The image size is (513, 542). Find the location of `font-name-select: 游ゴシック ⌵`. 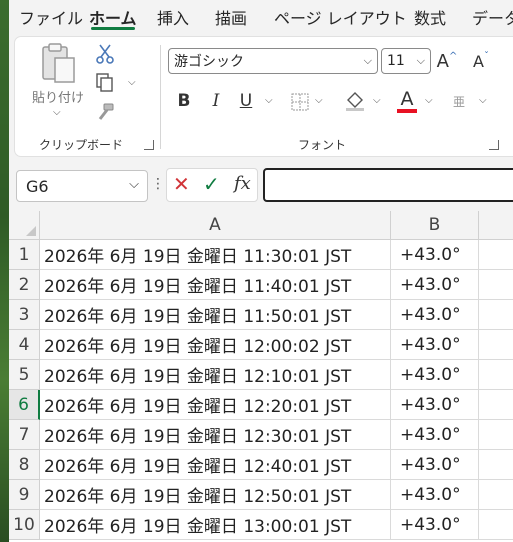

font-name-select: 游ゴシック ⌵ is located at coordinates (273, 61).